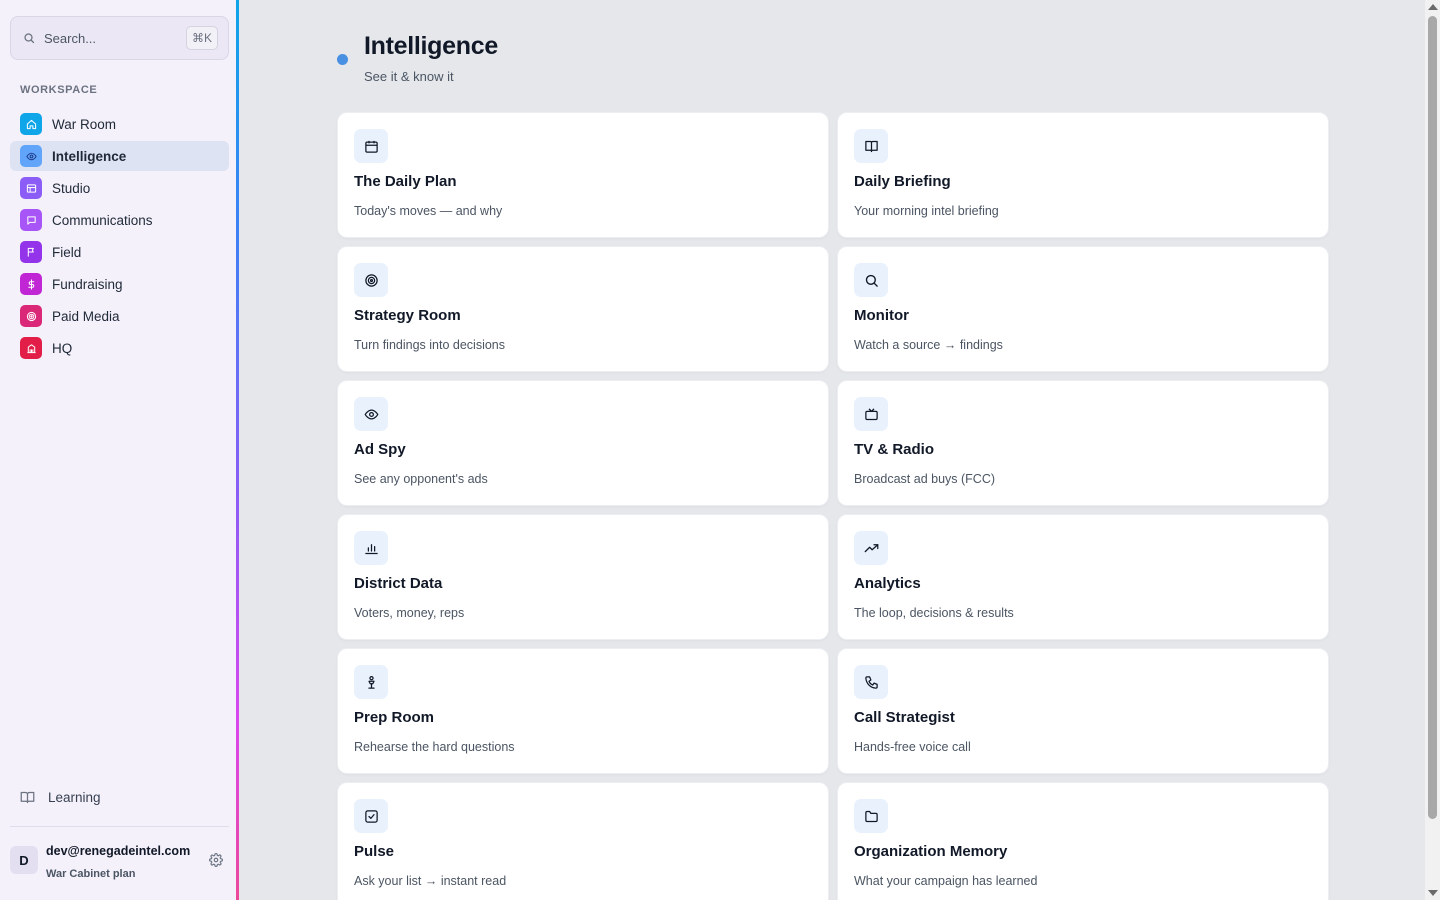 This screenshot has width=1440, height=900. What do you see at coordinates (27, 797) in the screenshot?
I see `book-open-icon` at bounding box center [27, 797].